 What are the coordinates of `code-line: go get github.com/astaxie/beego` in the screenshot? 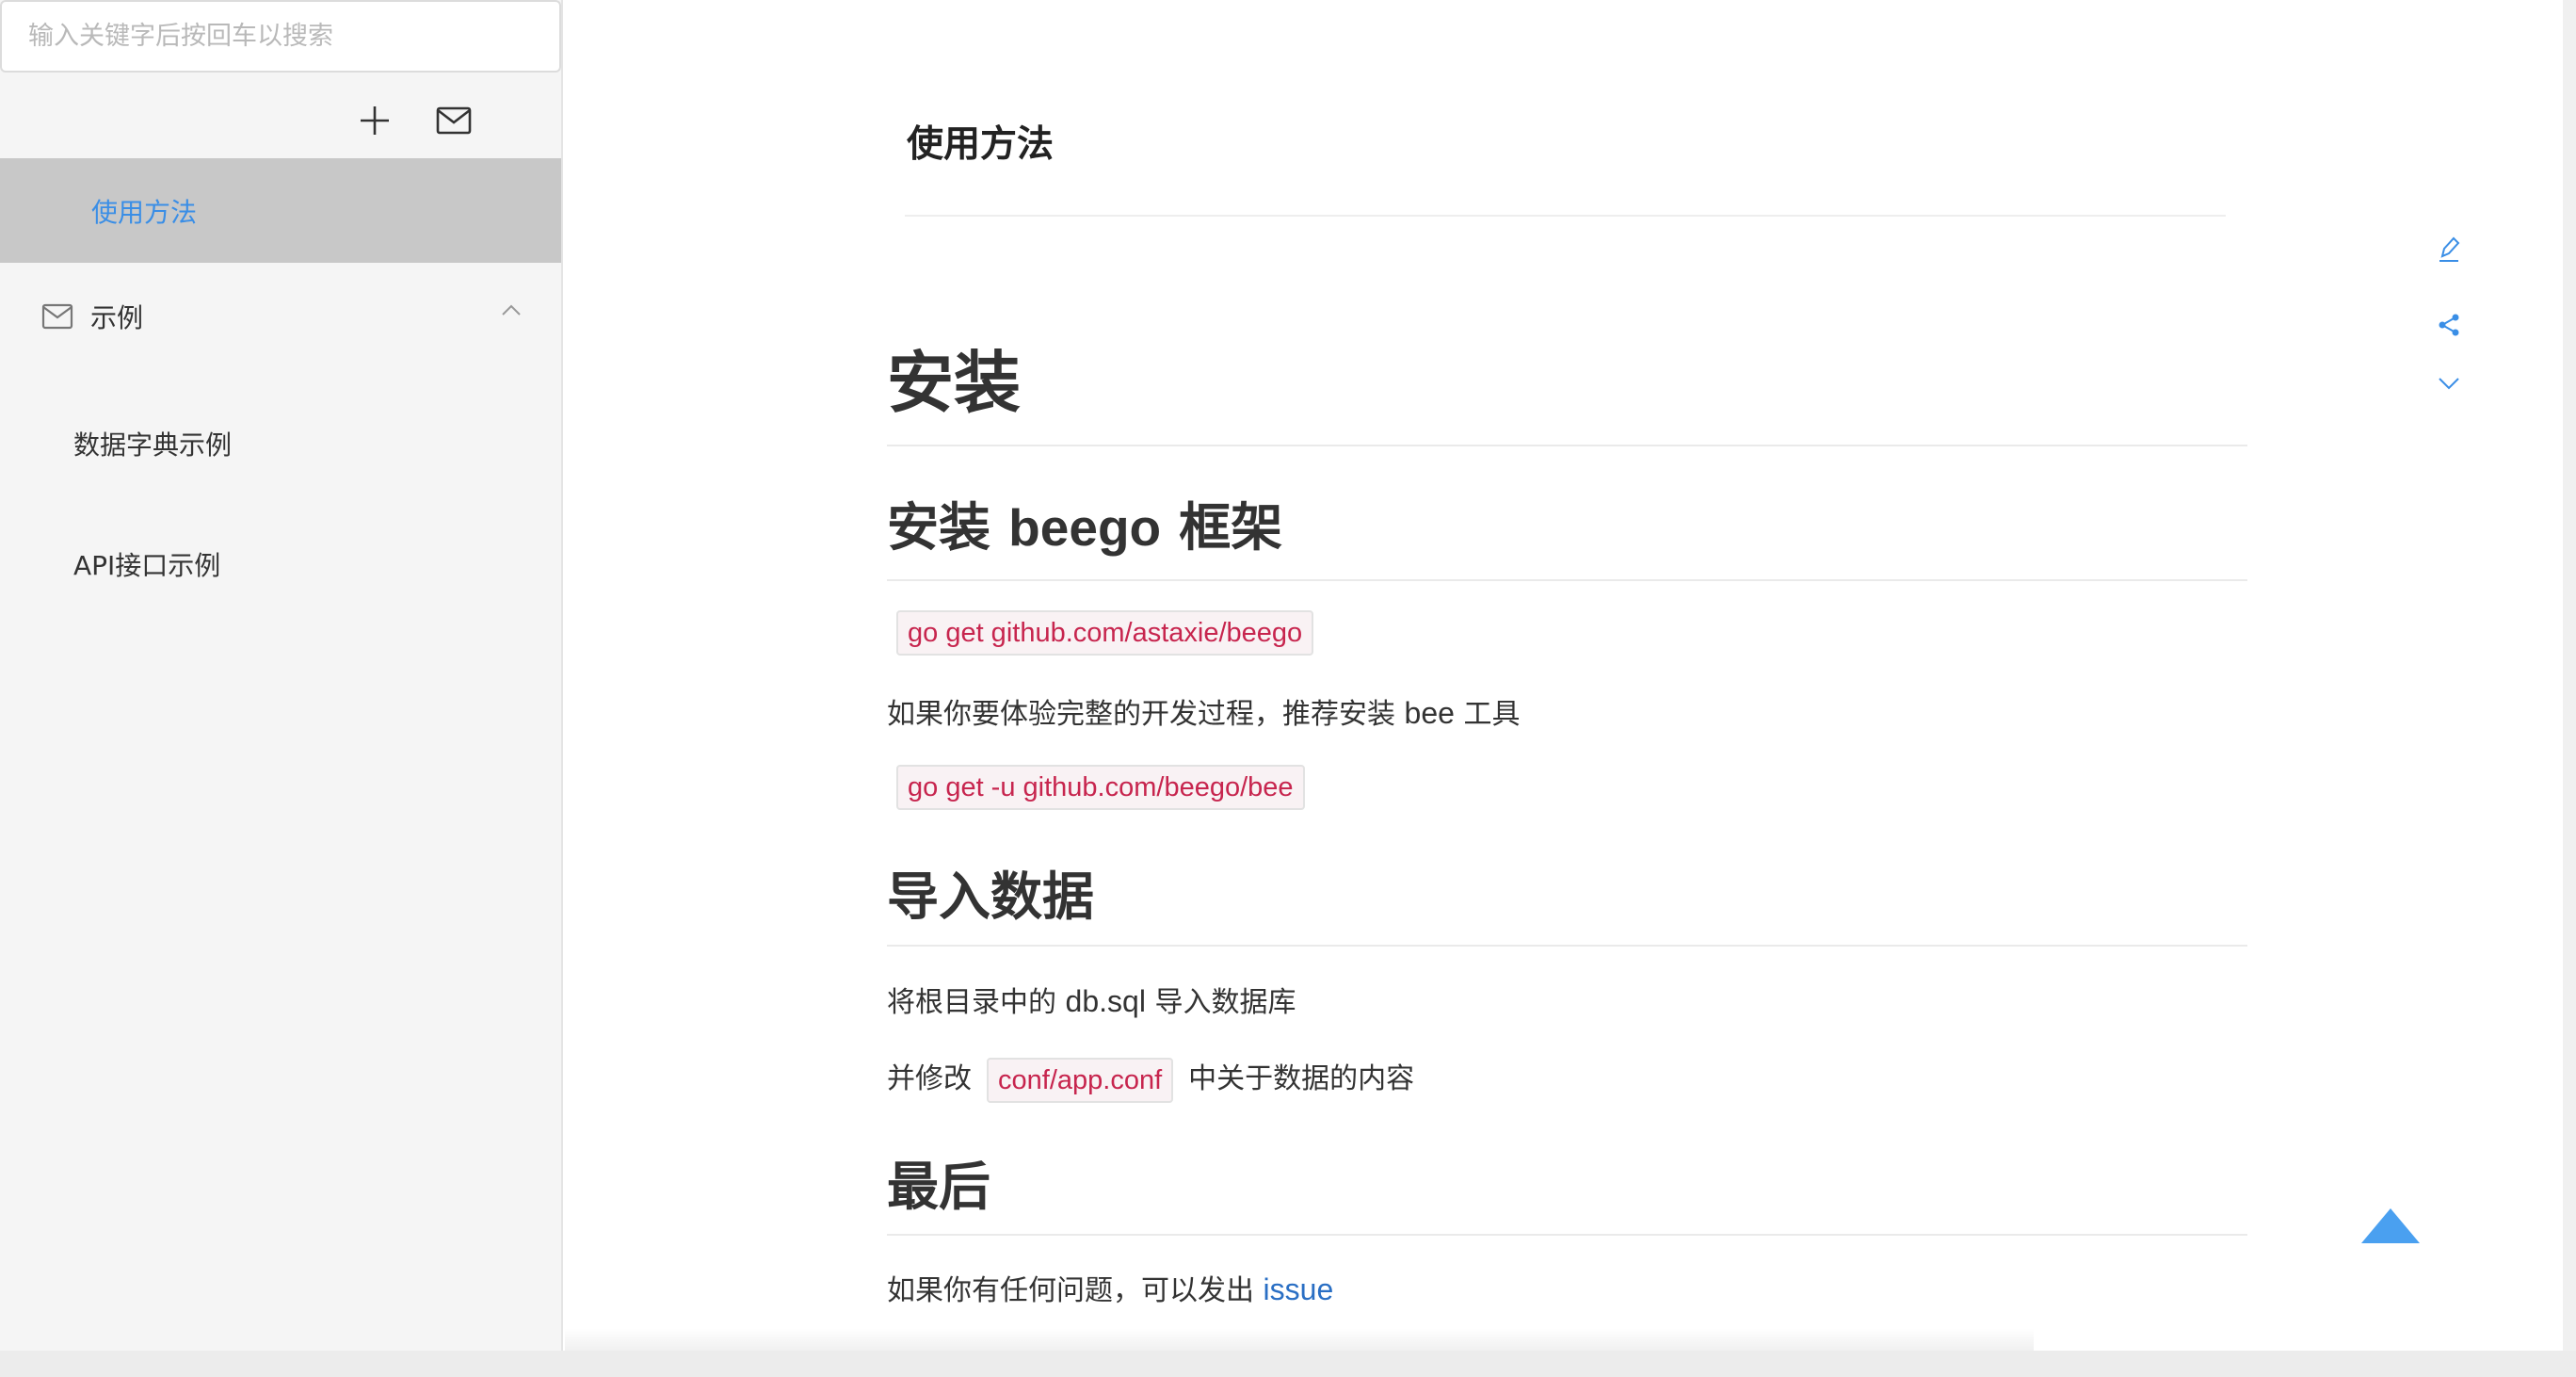 It's located at (1105, 633).